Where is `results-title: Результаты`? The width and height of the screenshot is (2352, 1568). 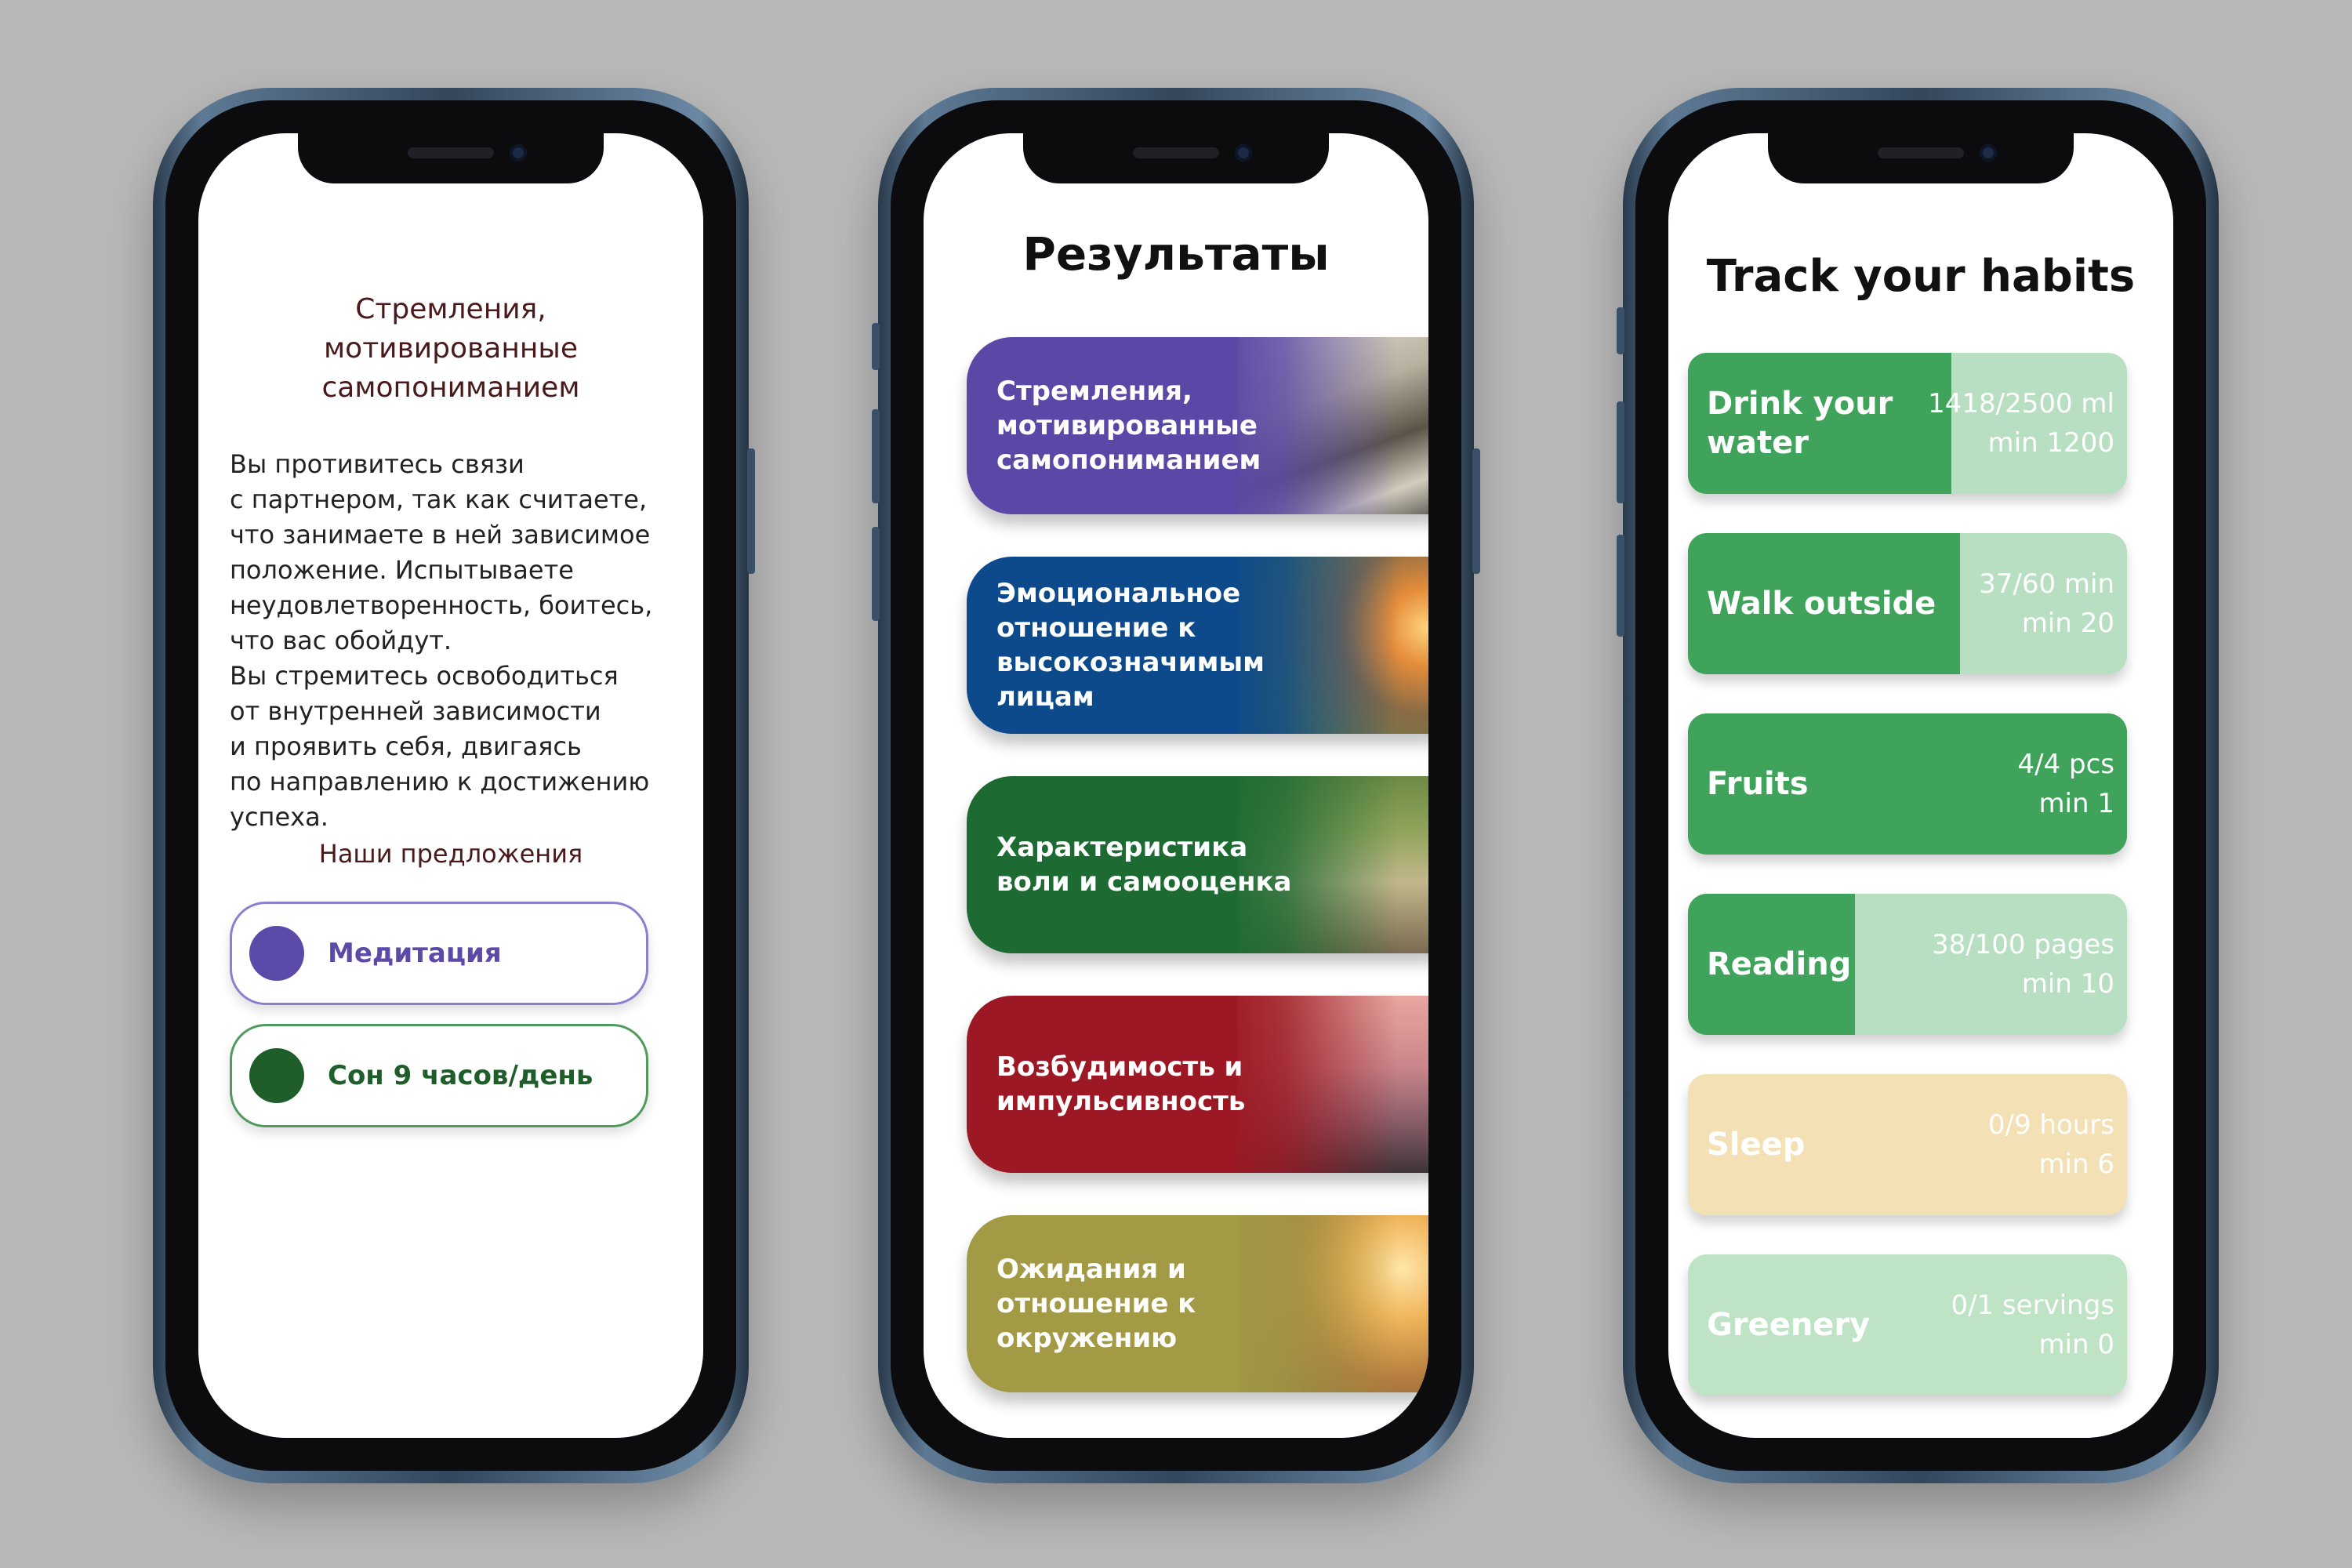
results-title: Результаты is located at coordinates (1176, 254).